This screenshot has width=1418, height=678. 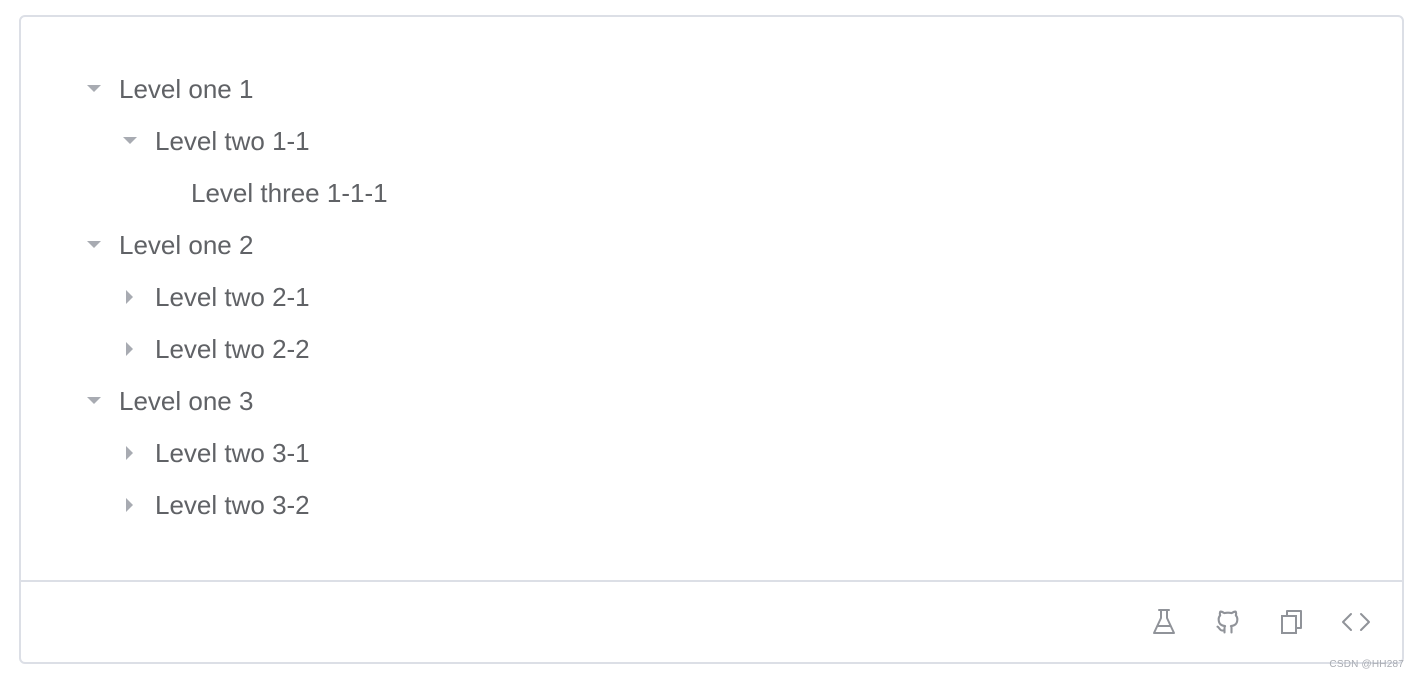 I want to click on watermark: CSDN @HH287, so click(x=1366, y=664).